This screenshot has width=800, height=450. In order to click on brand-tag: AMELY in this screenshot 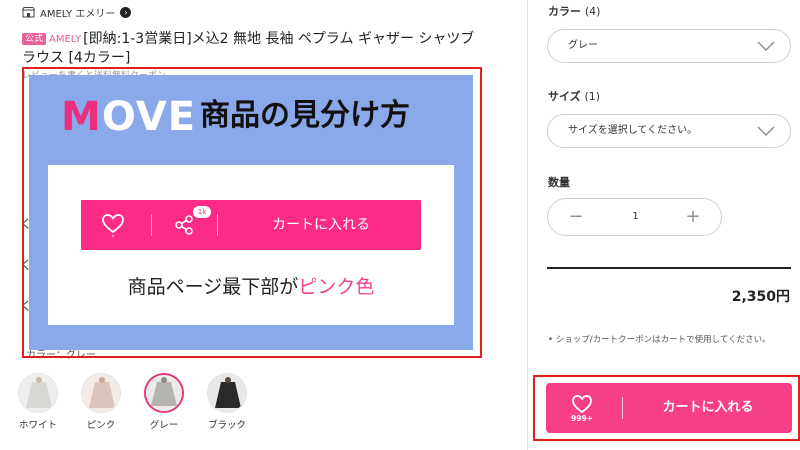, I will do `click(65, 39)`.